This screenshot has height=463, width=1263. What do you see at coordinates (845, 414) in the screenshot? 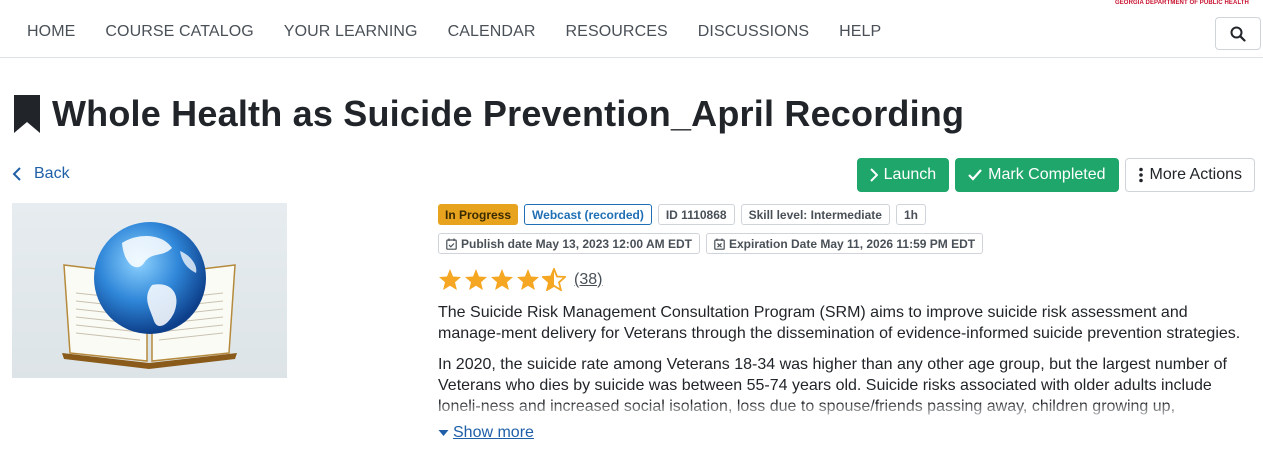
I see `description-fade` at bounding box center [845, 414].